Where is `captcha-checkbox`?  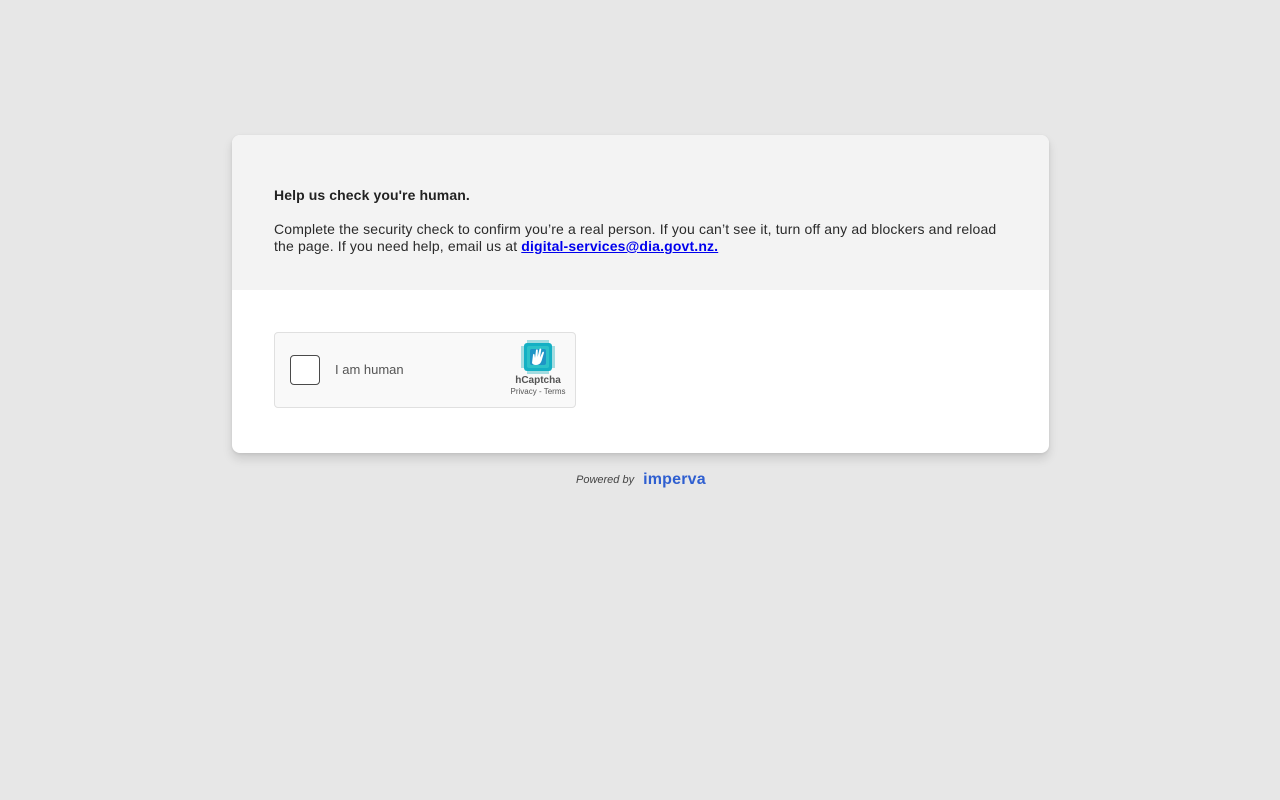
captcha-checkbox is located at coordinates (305, 370).